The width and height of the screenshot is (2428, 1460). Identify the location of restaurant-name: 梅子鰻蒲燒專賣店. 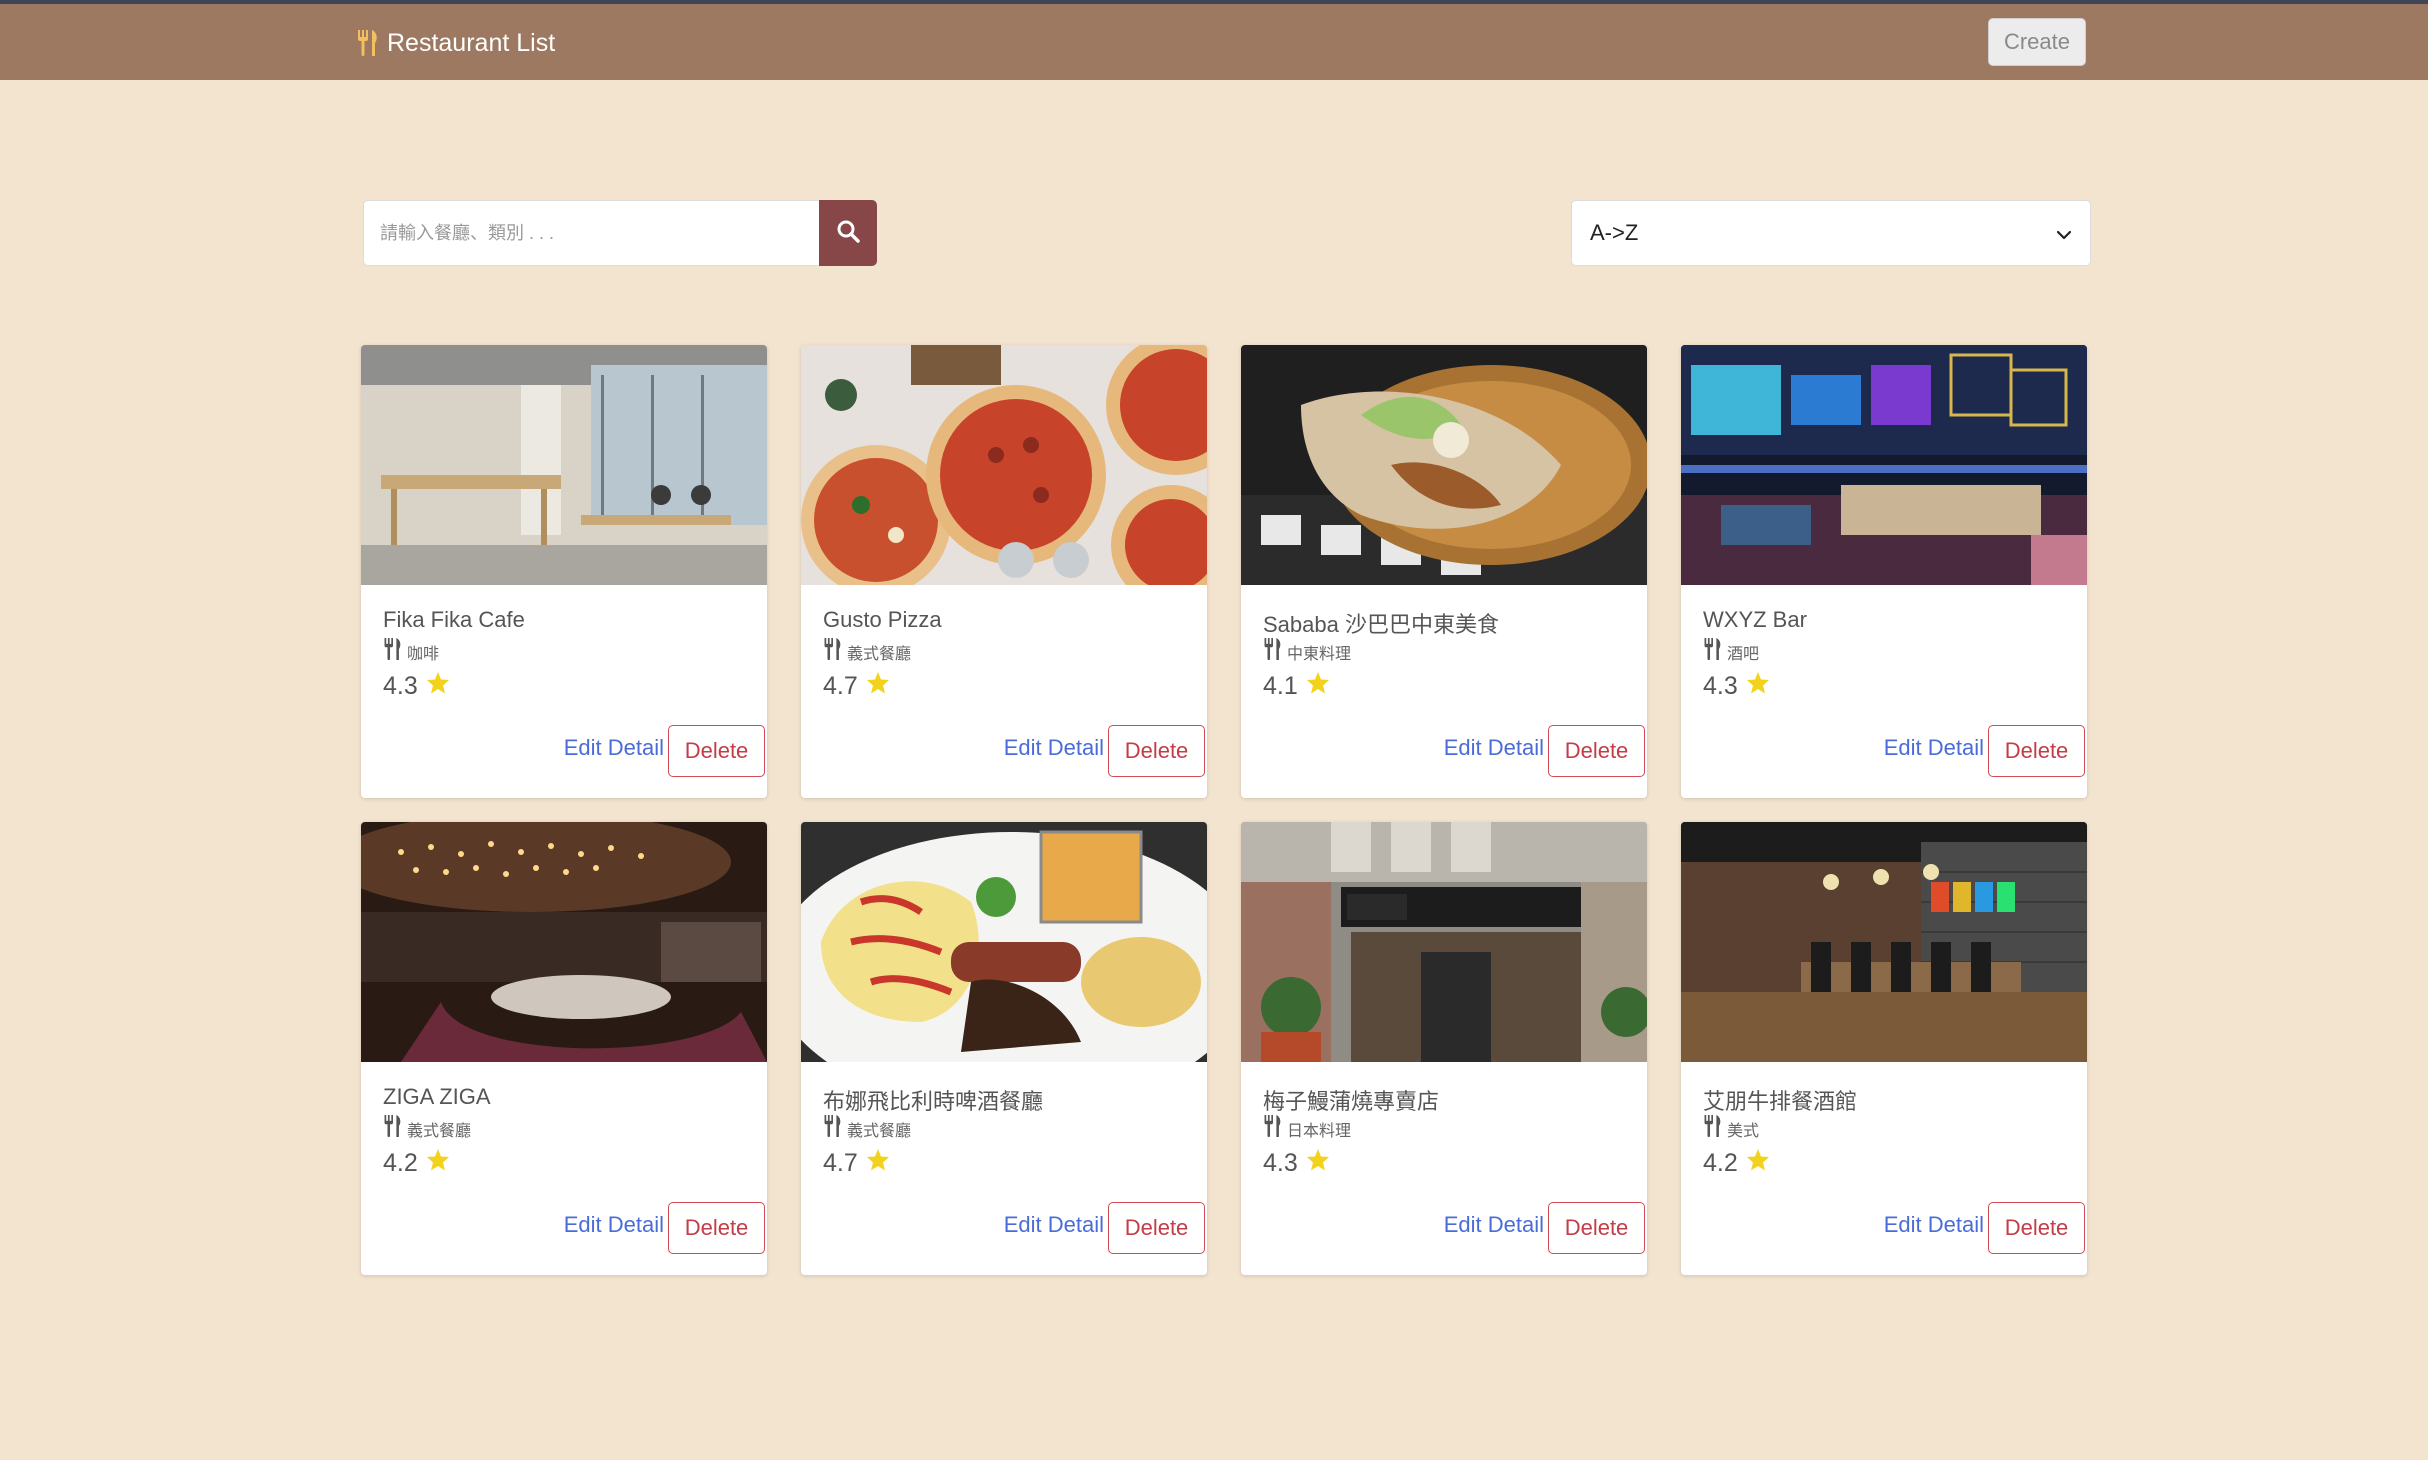
(1351, 1101).